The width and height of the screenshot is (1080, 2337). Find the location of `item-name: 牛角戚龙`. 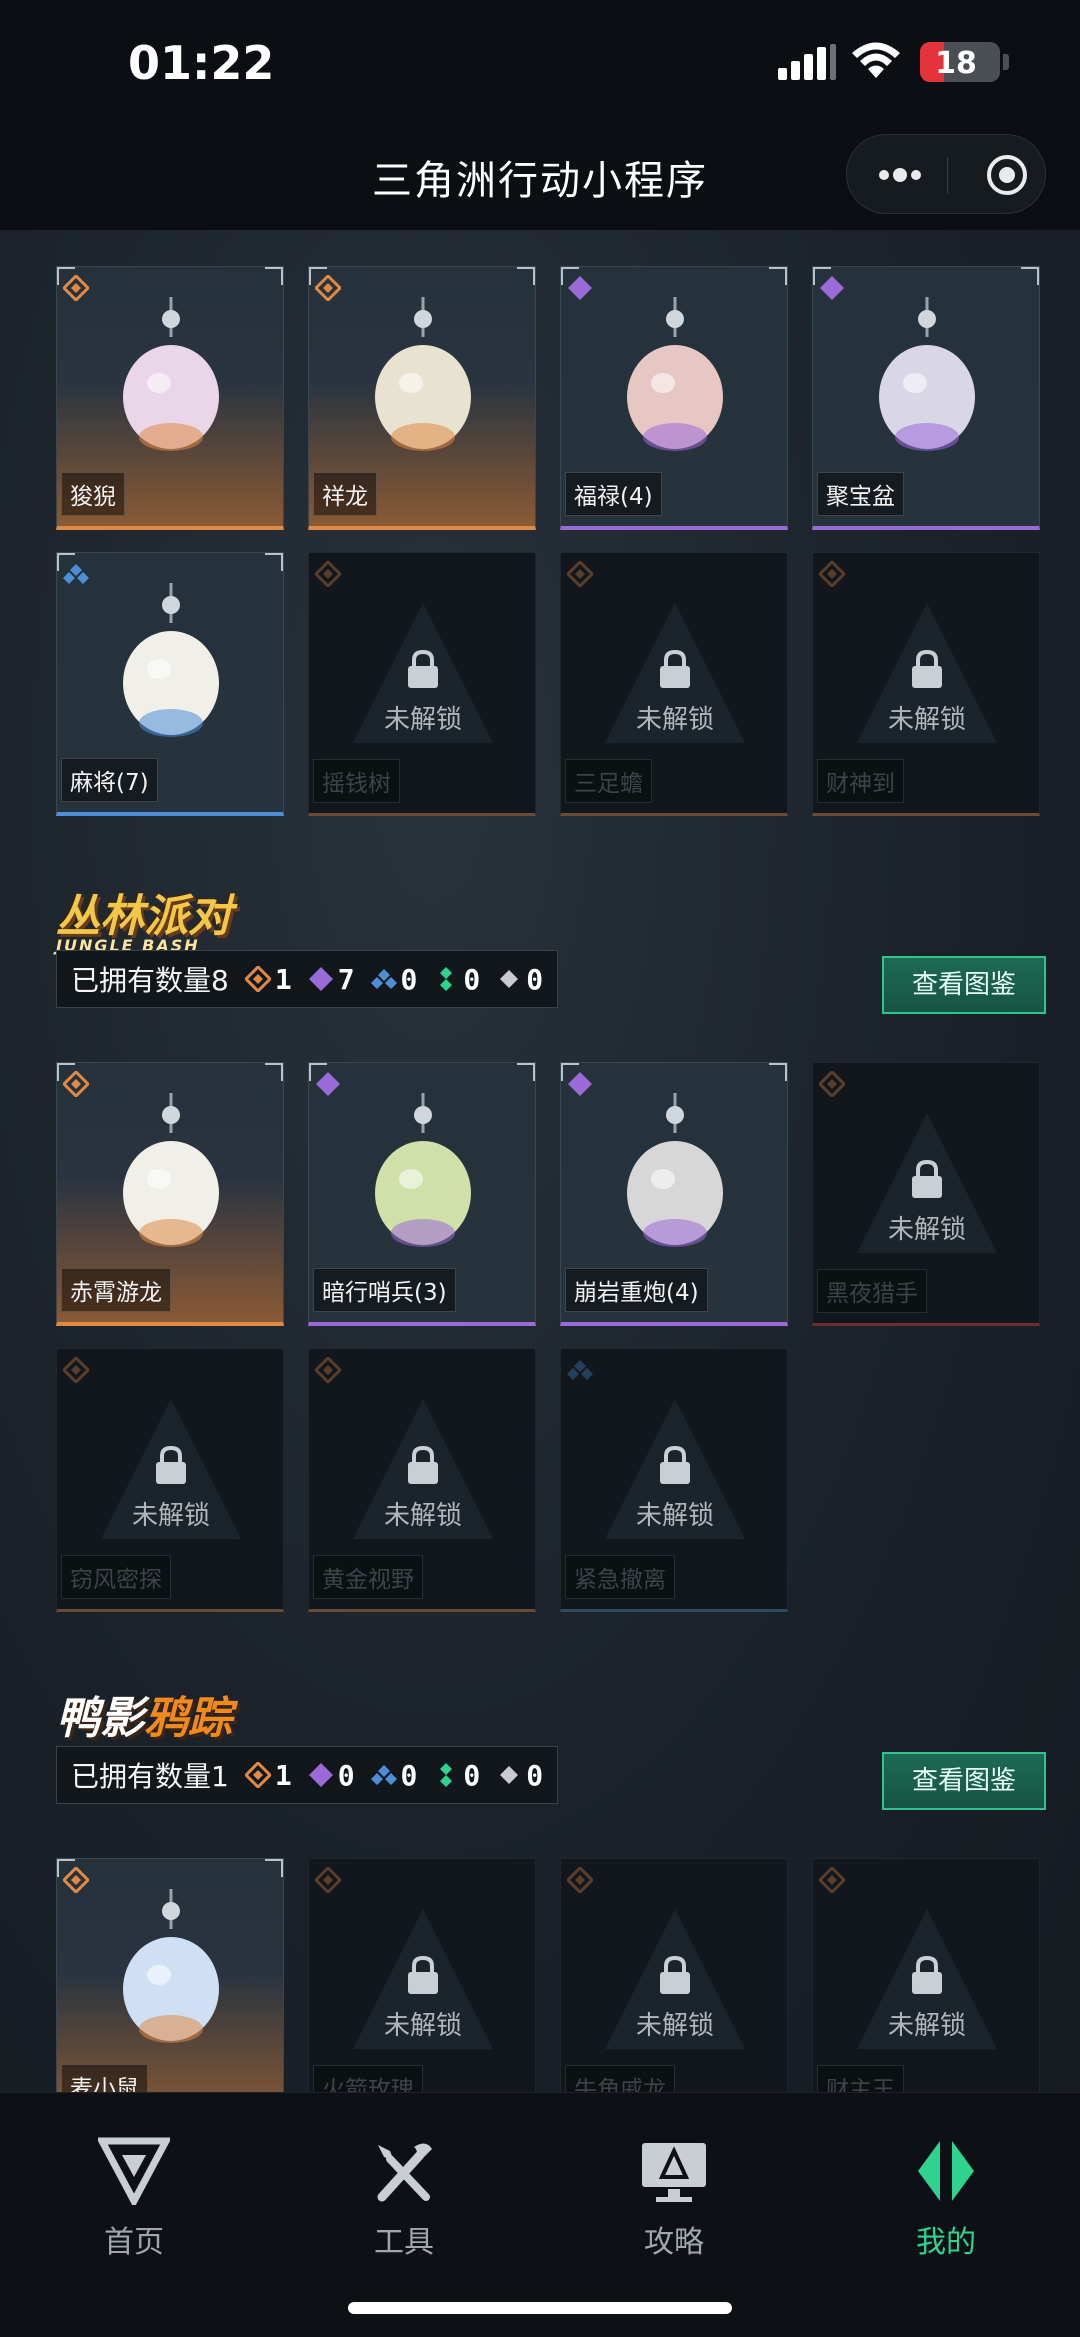

item-name: 牛角戚龙 is located at coordinates (620, 2078).